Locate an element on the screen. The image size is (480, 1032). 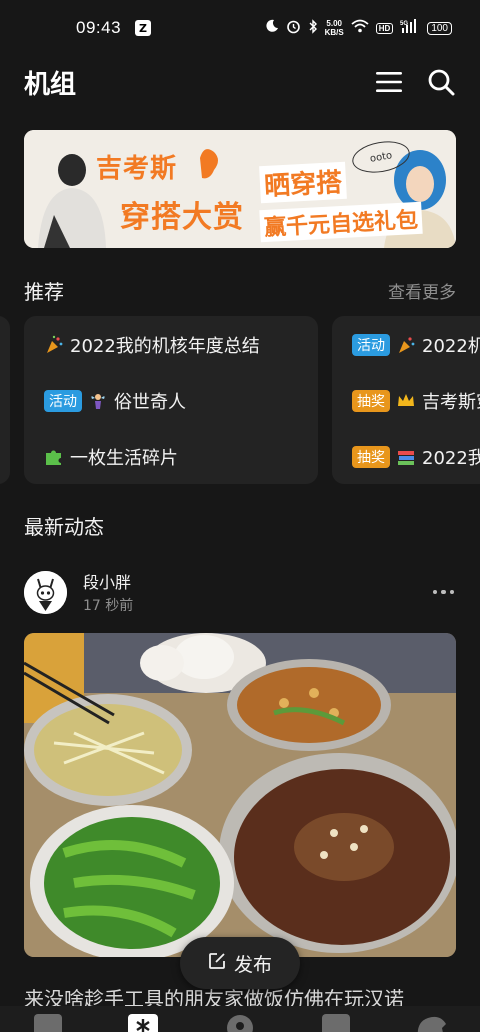
post-timestamp: 17 秒前 is located at coordinates (108, 606).